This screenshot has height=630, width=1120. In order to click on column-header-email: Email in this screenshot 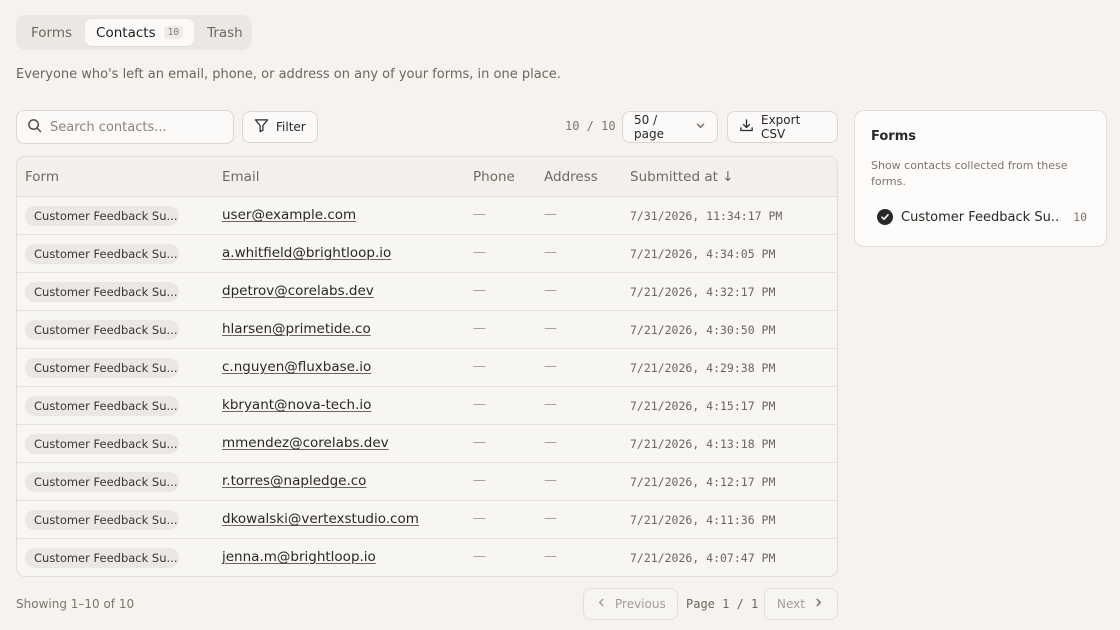, I will do `click(240, 177)`.